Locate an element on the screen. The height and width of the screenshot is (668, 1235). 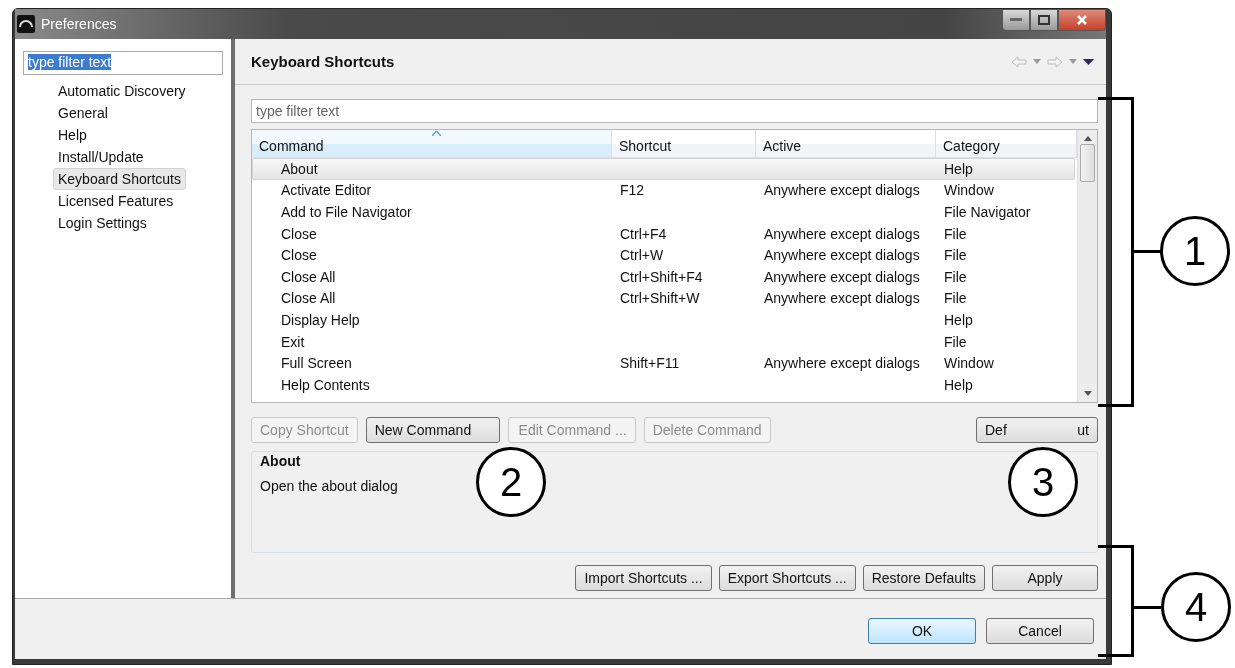
table-row: Close All Ctrl+Shift+F4 Anywhere except dialogs File is located at coordinates (663, 276).